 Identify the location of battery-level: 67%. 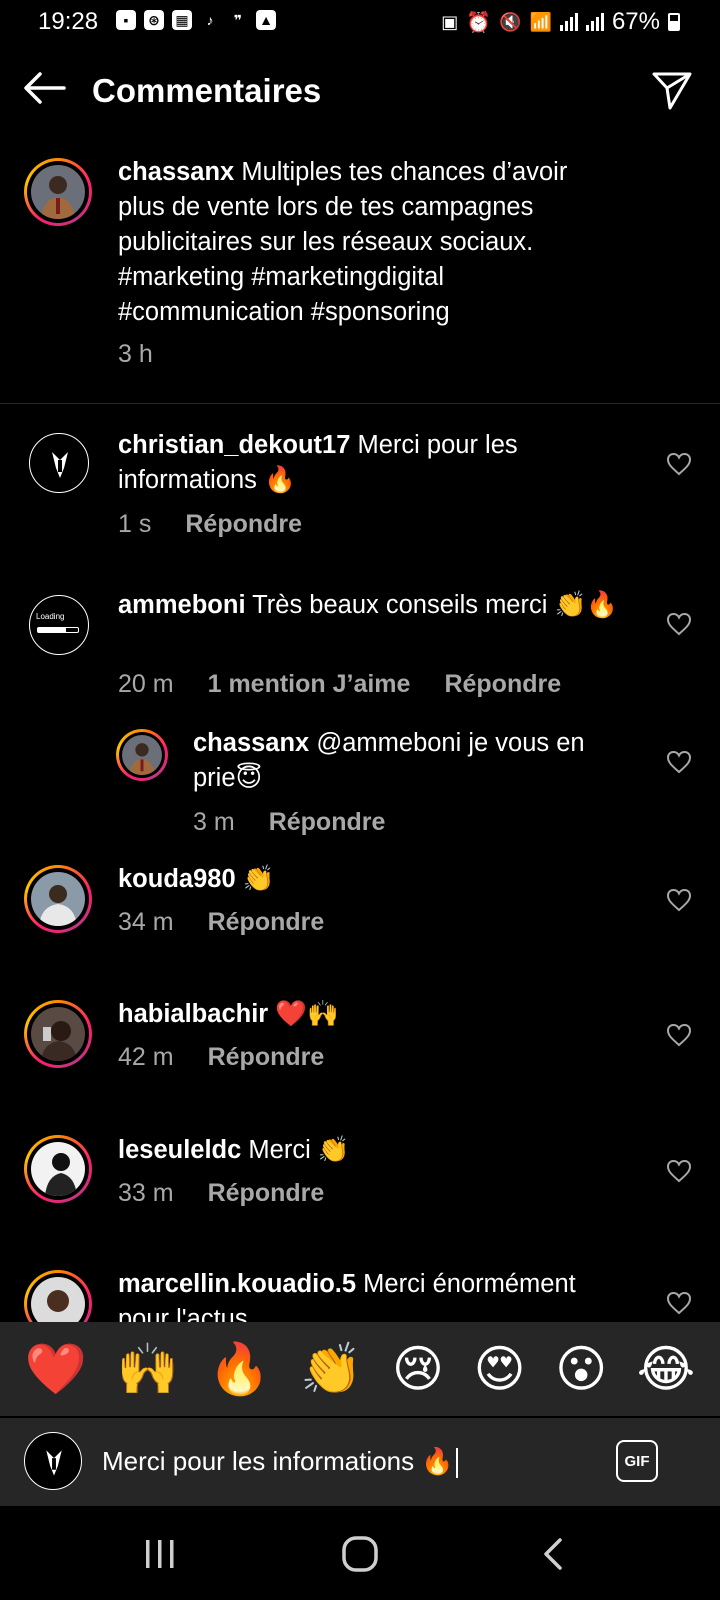
(635, 21).